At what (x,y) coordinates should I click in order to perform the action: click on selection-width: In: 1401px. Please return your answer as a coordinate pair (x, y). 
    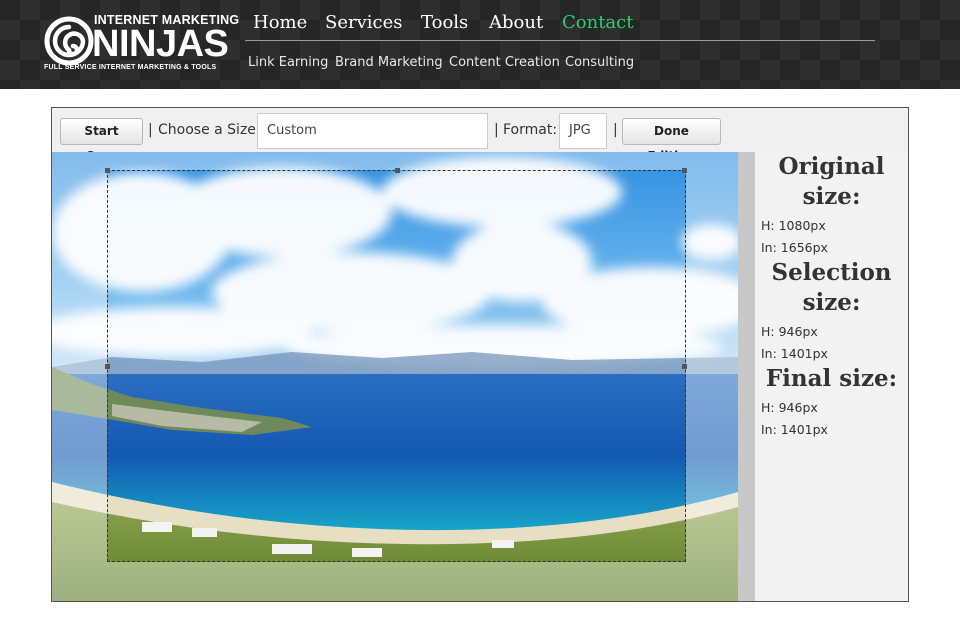
    Looking at the image, I should click on (794, 353).